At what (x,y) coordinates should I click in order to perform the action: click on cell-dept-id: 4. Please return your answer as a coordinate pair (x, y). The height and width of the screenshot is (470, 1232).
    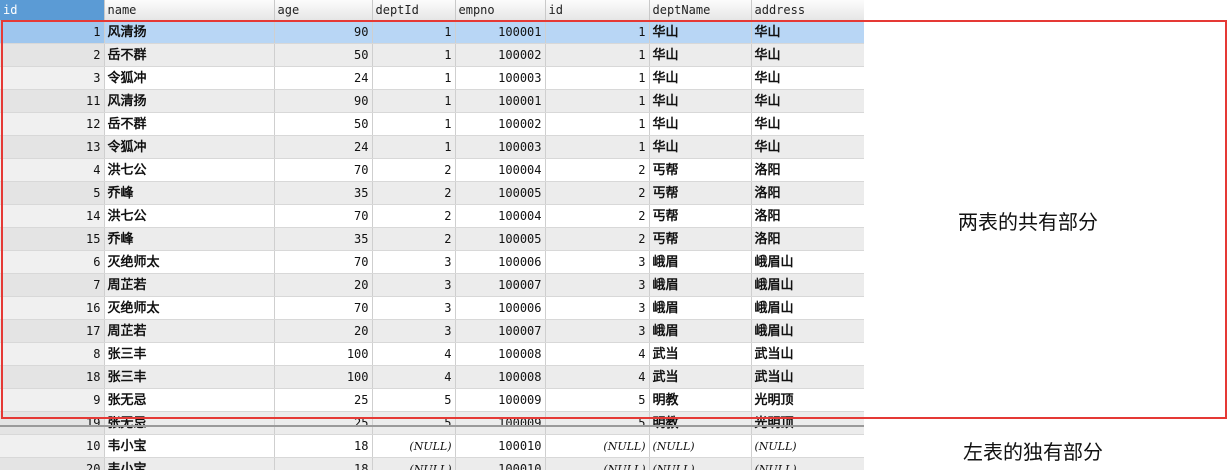
    Looking at the image, I should click on (597, 354).